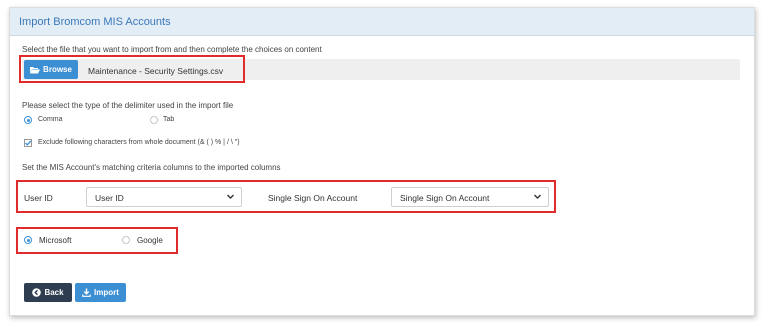  Describe the element at coordinates (169, 119) in the screenshot. I see `radio-tab-label: Tab` at that location.